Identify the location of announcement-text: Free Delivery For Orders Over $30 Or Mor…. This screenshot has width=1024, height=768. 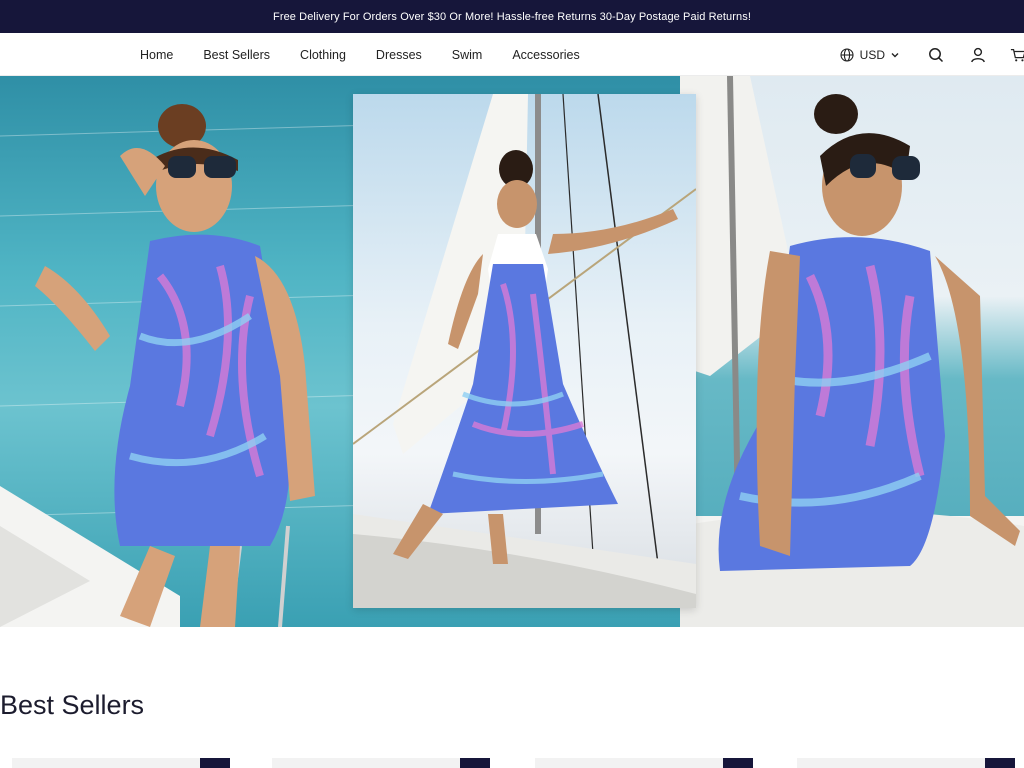
(512, 16).